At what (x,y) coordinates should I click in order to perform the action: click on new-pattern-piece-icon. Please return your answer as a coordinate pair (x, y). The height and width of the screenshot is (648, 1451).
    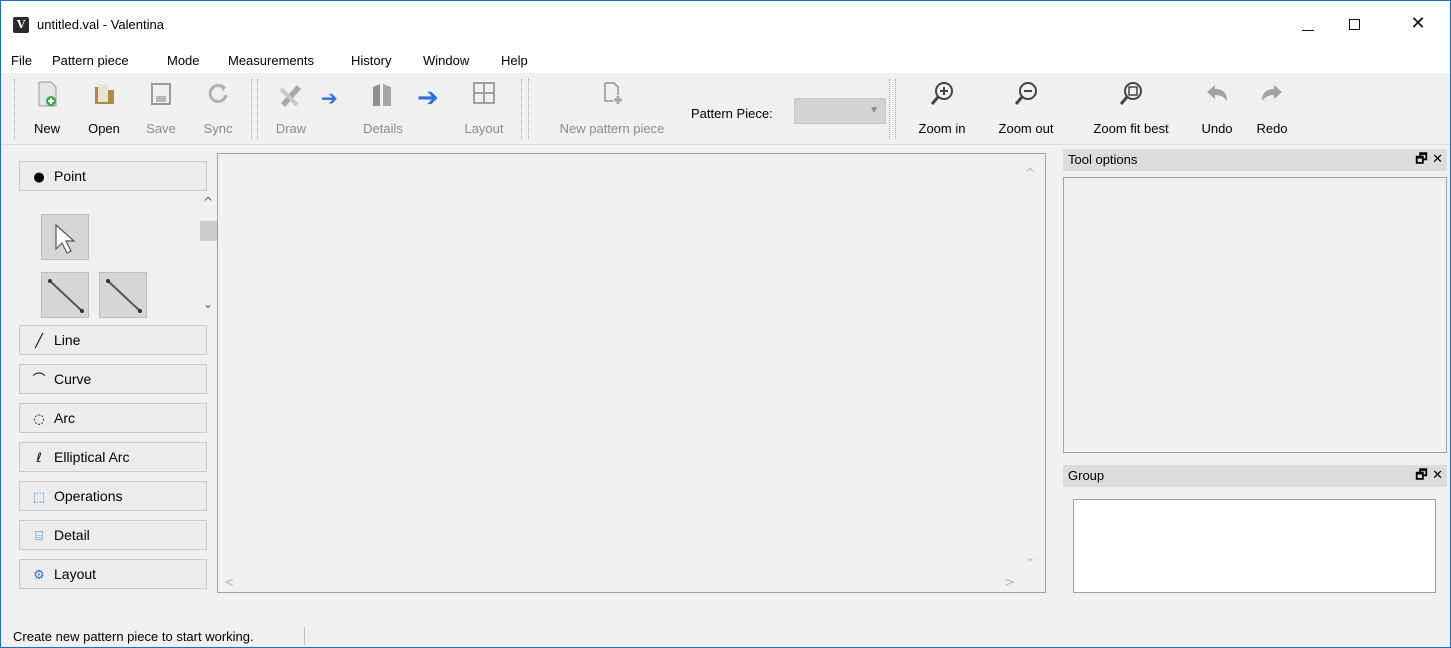
    Looking at the image, I should click on (613, 93).